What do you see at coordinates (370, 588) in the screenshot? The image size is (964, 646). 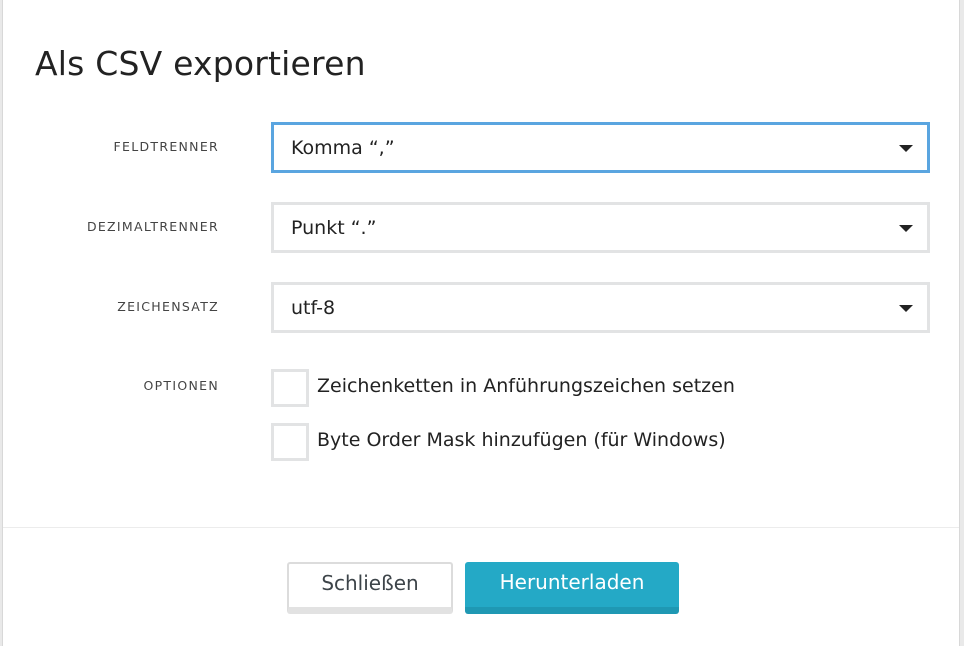 I see `close-button: Schließen` at bounding box center [370, 588].